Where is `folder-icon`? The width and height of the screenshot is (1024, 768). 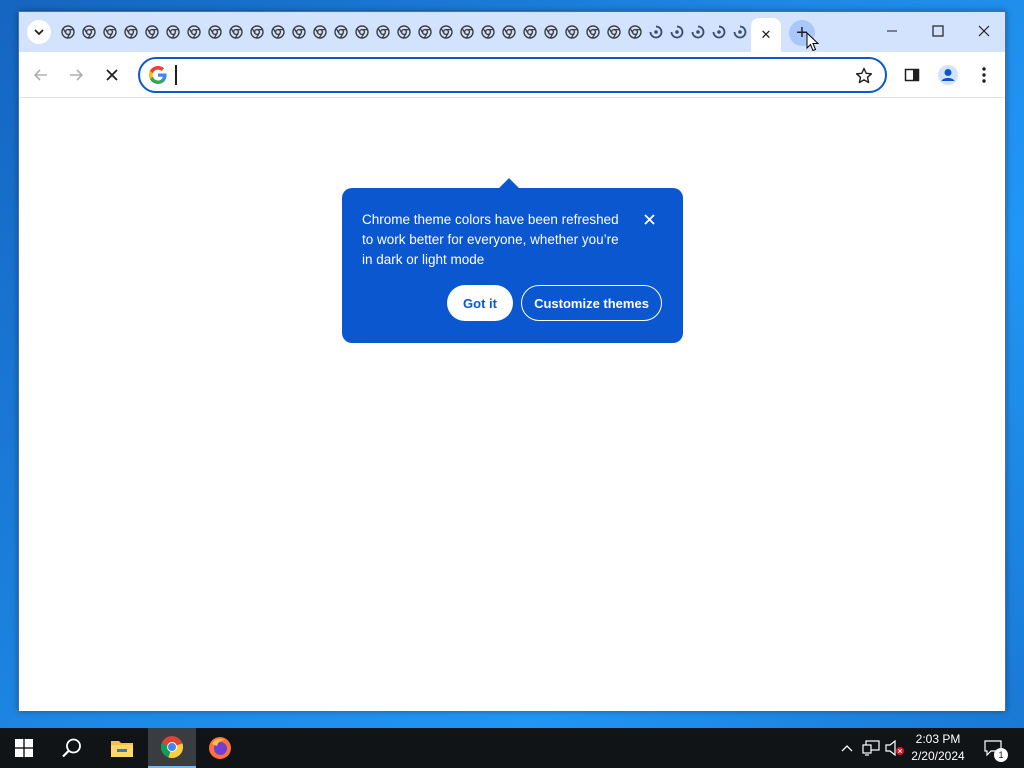
folder-icon is located at coordinates (122, 749).